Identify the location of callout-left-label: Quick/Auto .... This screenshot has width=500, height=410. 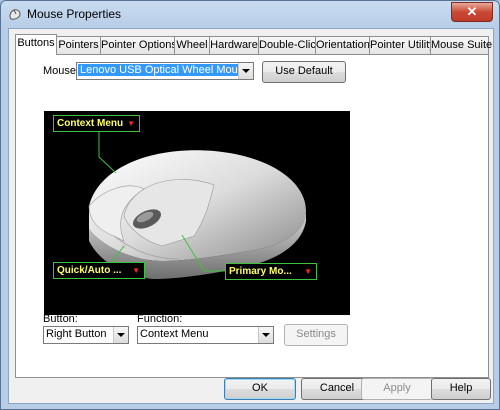
(89, 270).